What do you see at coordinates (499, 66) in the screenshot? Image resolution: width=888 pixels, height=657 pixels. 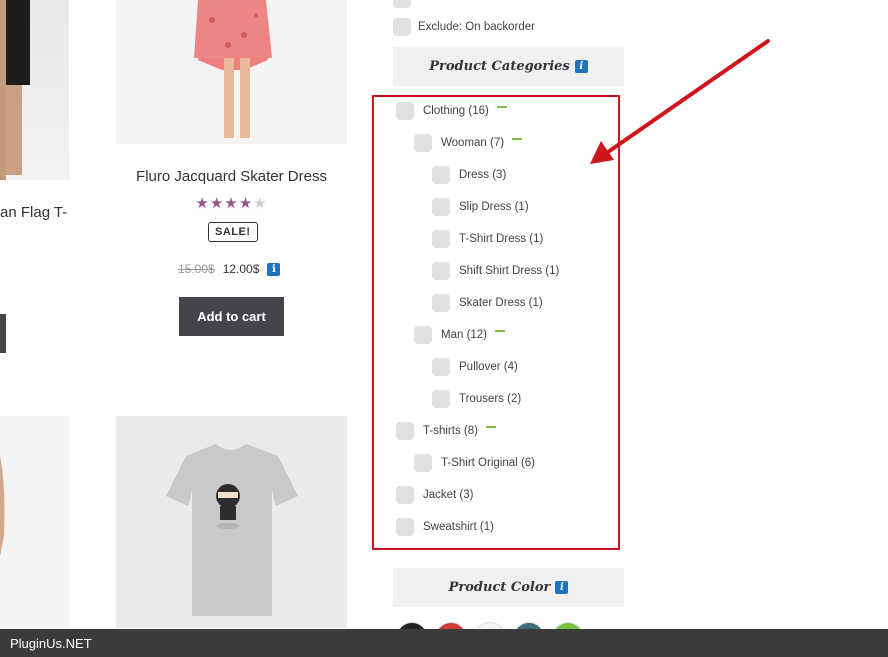 I see `product-categories-title: Product Categories` at bounding box center [499, 66].